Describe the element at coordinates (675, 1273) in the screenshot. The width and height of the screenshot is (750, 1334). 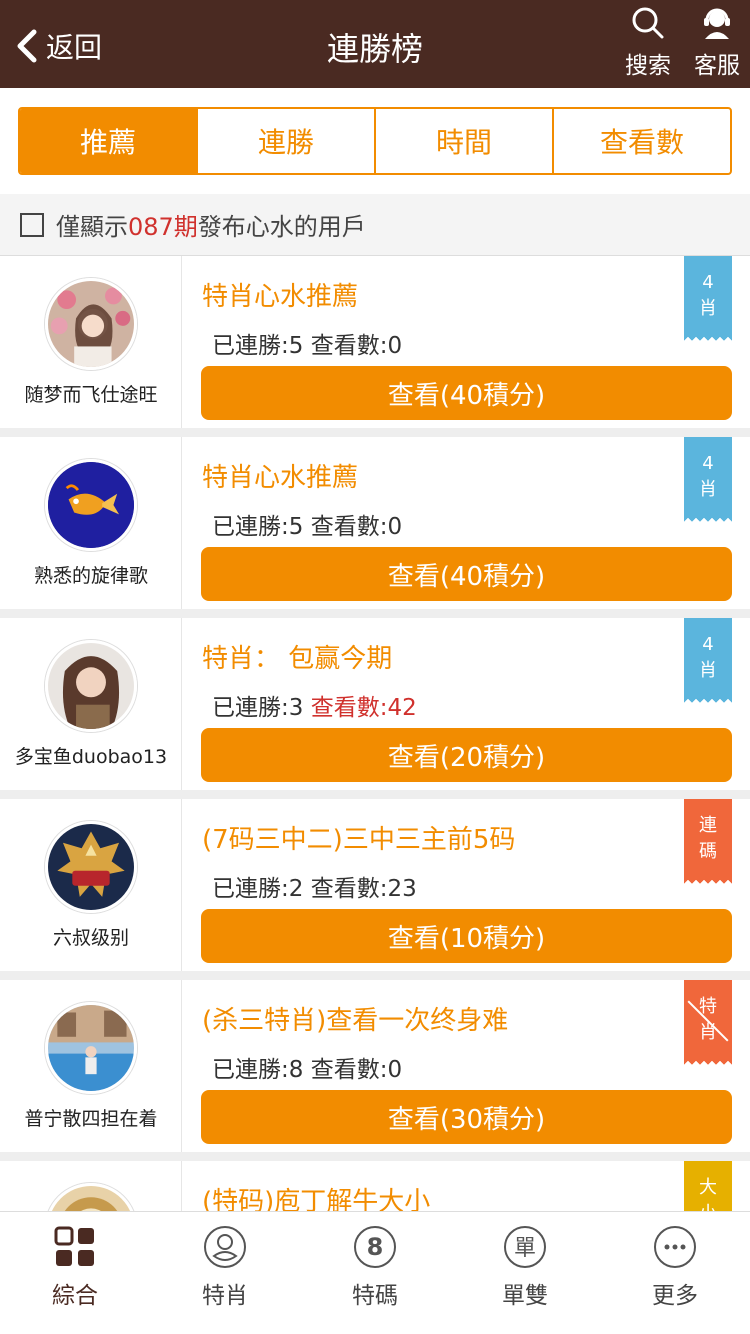
I see `nav-more: 更多` at that location.